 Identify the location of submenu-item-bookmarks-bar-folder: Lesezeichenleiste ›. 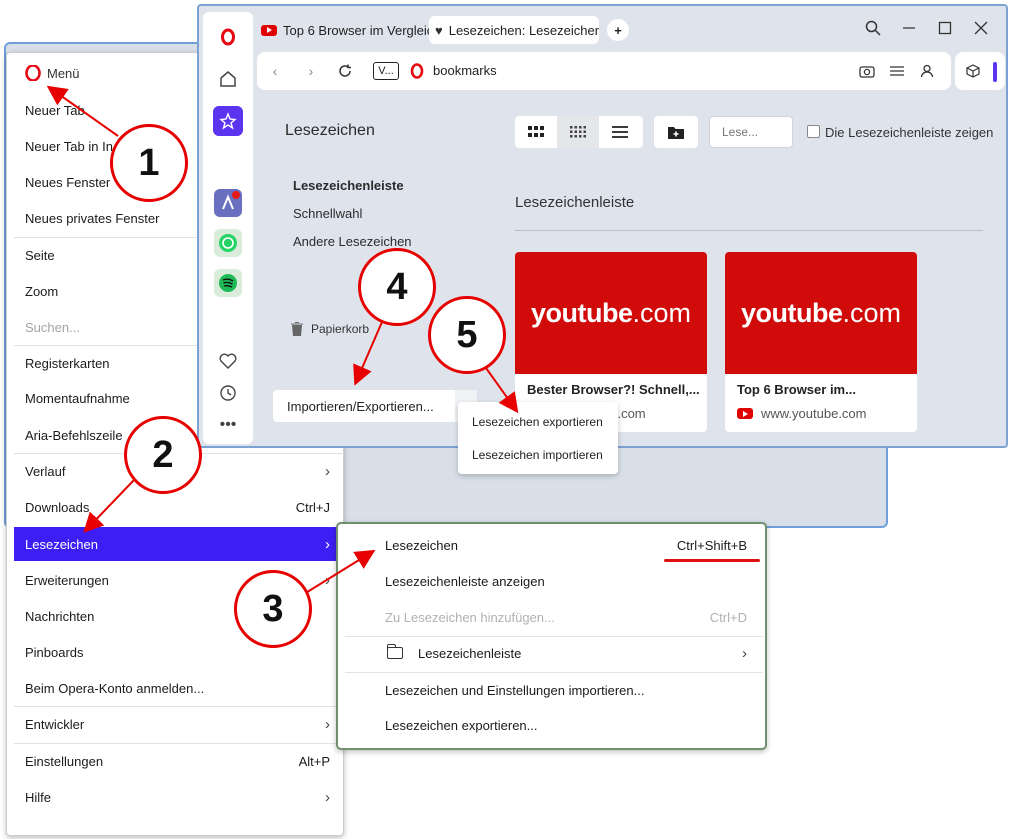
(551, 653).